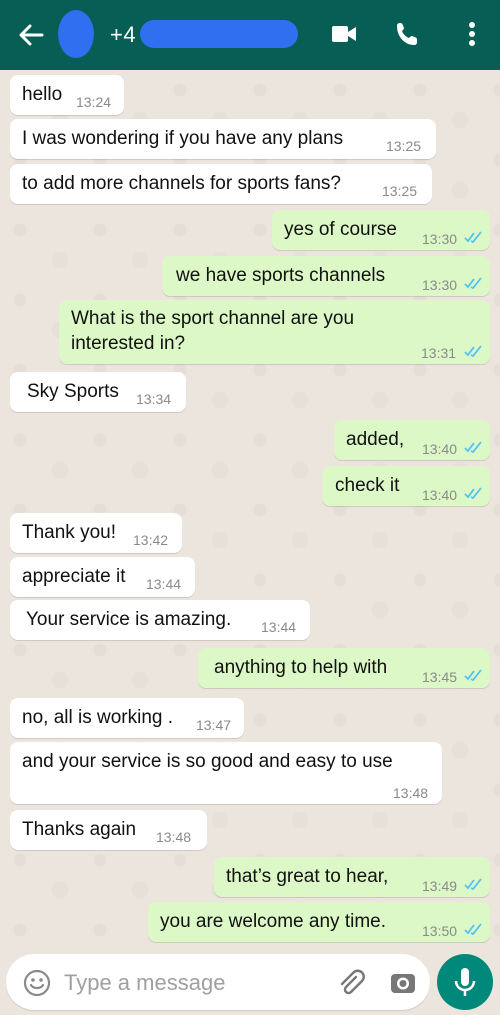 This screenshot has height=1015, width=500. I want to click on message-text-line-2: interested in?, so click(128, 343).